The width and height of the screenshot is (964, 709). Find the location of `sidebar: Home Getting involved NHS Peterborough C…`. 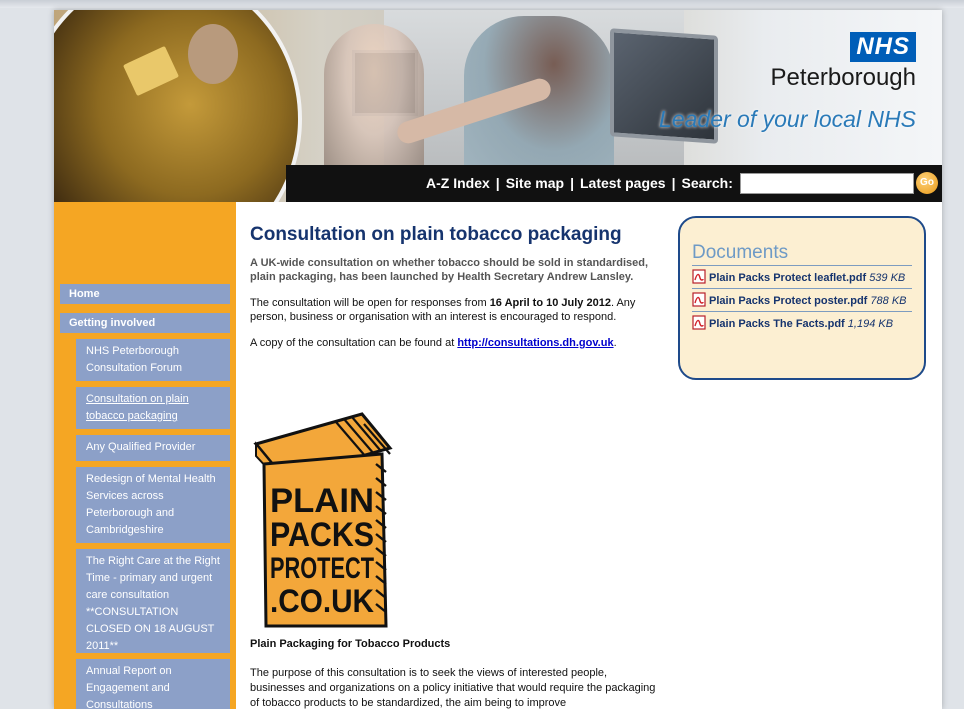

sidebar: Home Getting involved NHS Peterborough C… is located at coordinates (145, 455).